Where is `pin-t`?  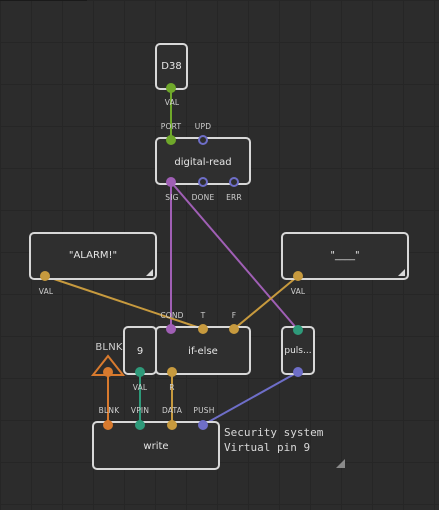 pin-t is located at coordinates (203, 329).